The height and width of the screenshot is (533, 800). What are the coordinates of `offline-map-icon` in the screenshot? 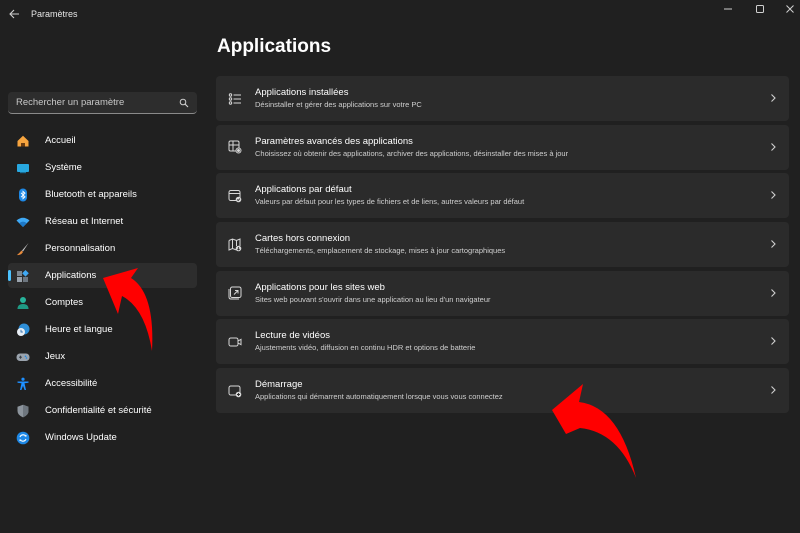 It's located at (235, 244).